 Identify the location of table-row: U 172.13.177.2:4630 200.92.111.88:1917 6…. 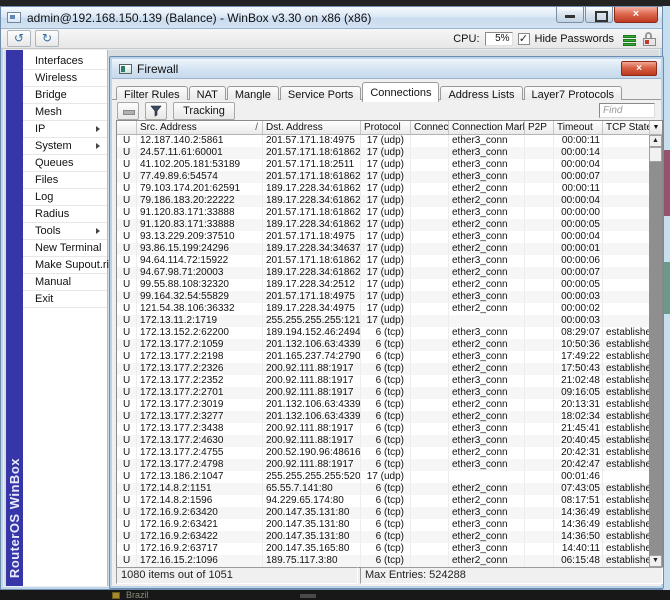
(383, 441).